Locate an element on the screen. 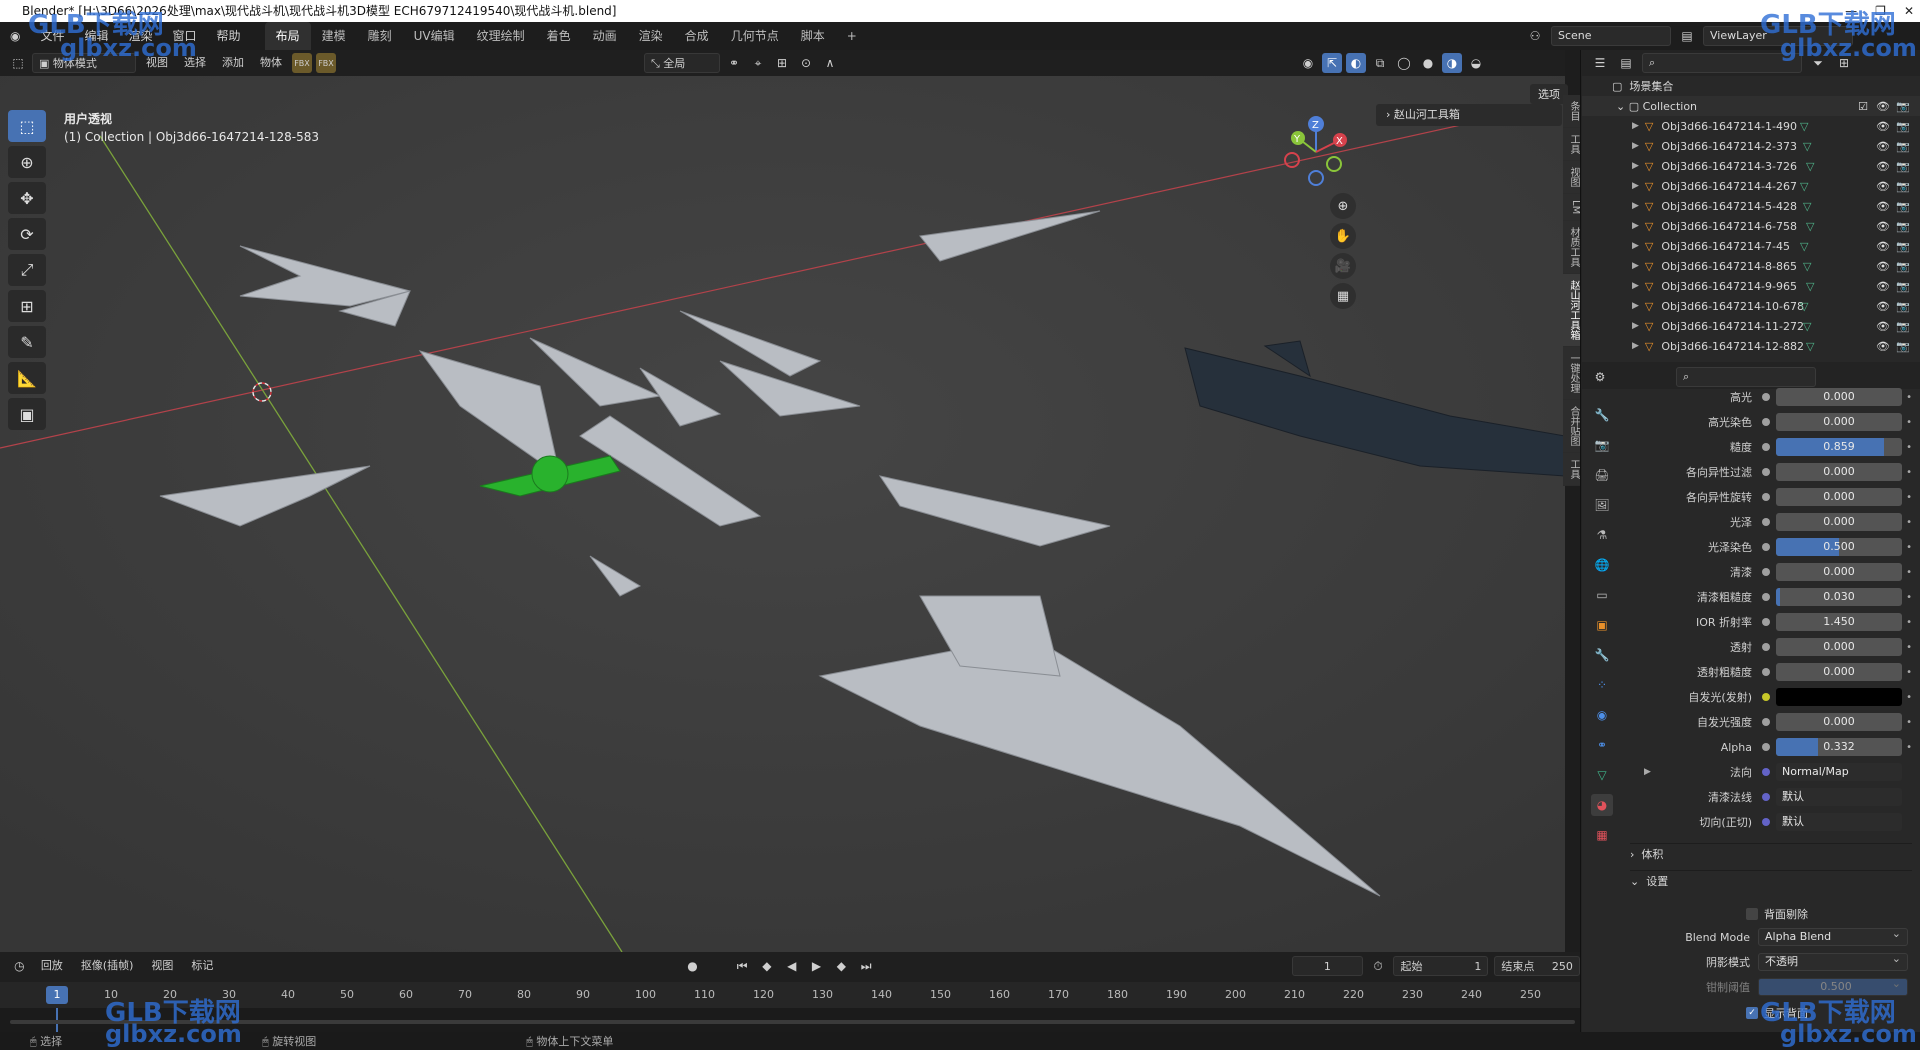 Image resolution: width=1920 pixels, height=1050 pixels. camera-view-icon: 🎥 is located at coordinates (1343, 266).